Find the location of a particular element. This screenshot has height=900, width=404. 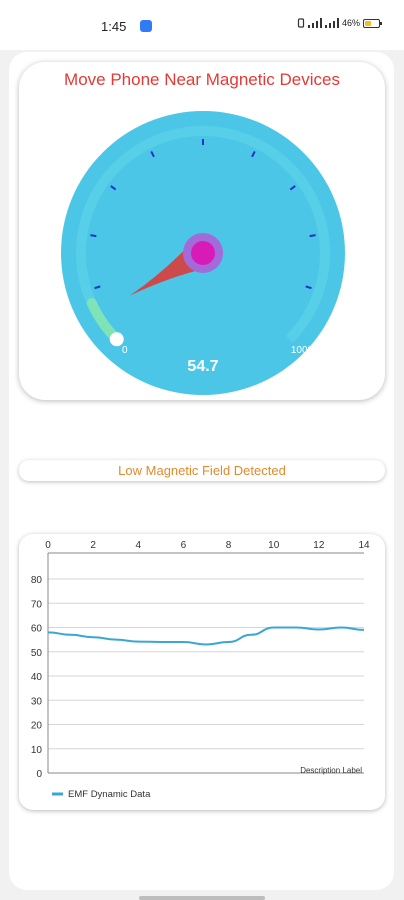

chart-y-ticks: 0 10 20 30 40 50 60 70 80 is located at coordinates (37, 677).